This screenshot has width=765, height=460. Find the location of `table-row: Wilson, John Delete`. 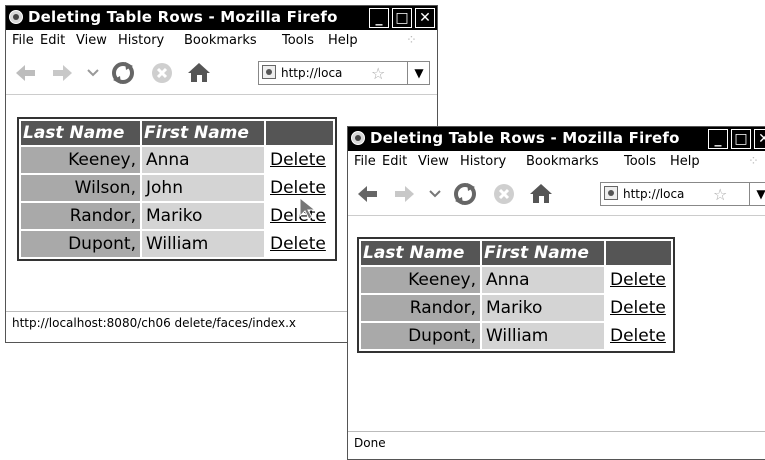

table-row: Wilson, John Delete is located at coordinates (177, 188).